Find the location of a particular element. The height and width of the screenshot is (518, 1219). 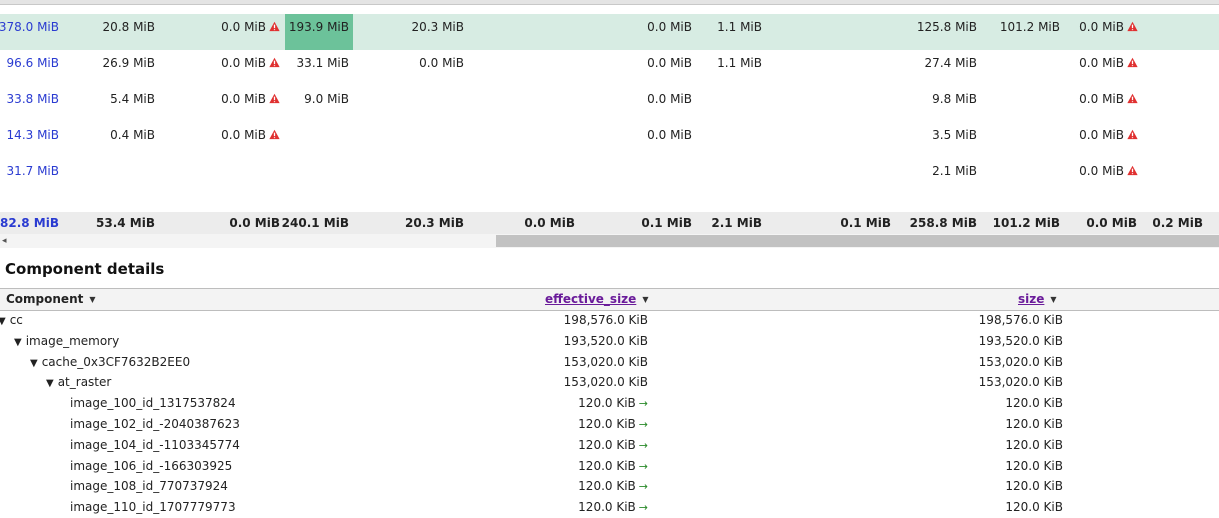

value-text: 9.0 MiB is located at coordinates (326, 99).